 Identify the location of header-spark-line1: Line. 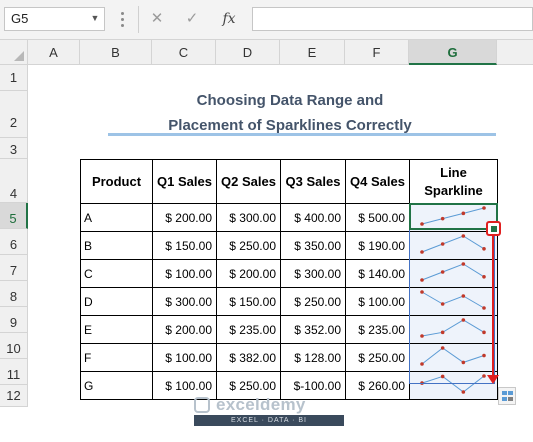
(453, 172).